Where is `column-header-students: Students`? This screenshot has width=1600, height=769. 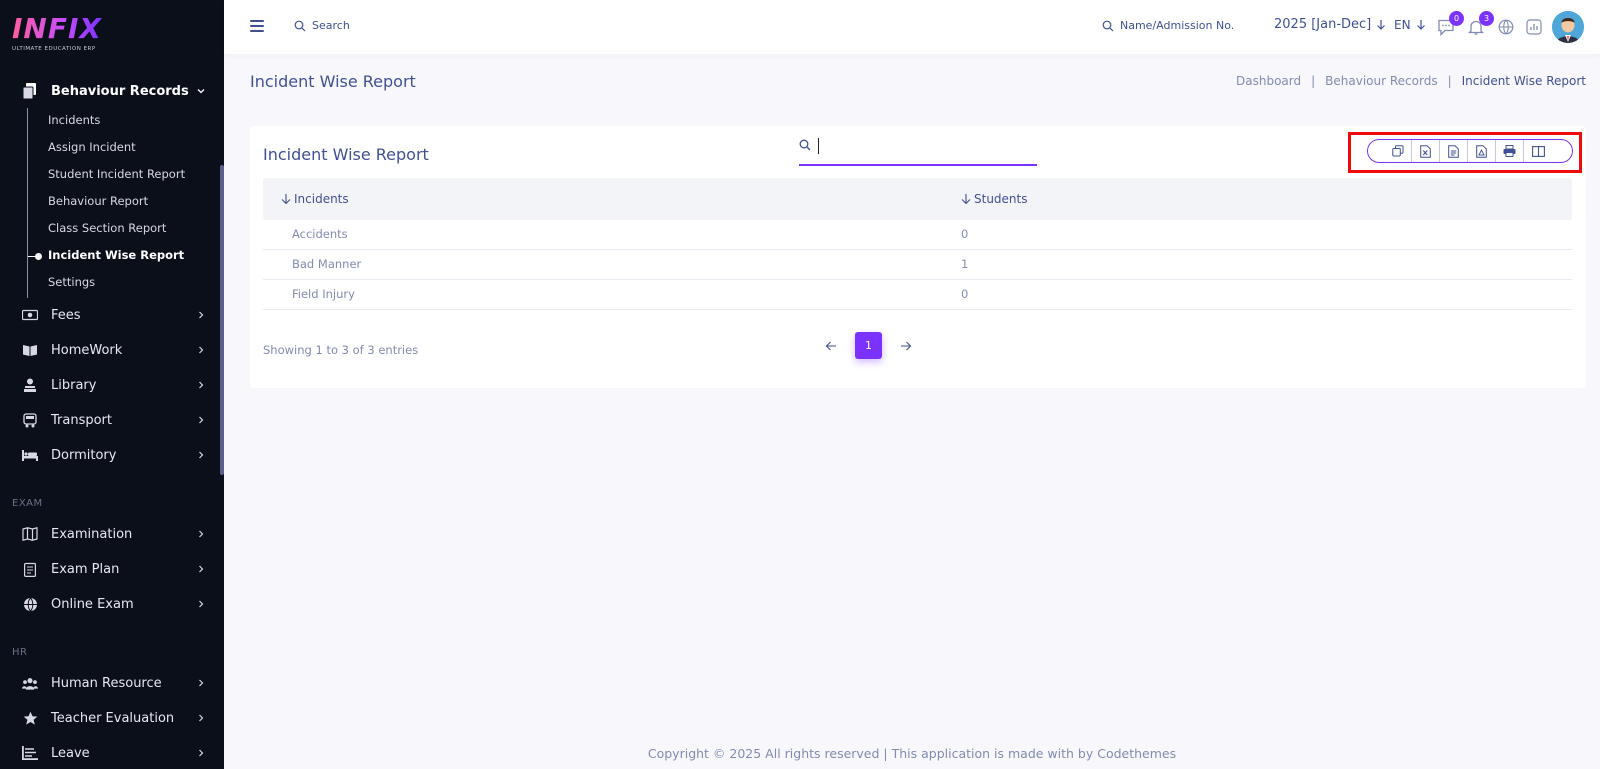 column-header-students: Students is located at coordinates (994, 199).